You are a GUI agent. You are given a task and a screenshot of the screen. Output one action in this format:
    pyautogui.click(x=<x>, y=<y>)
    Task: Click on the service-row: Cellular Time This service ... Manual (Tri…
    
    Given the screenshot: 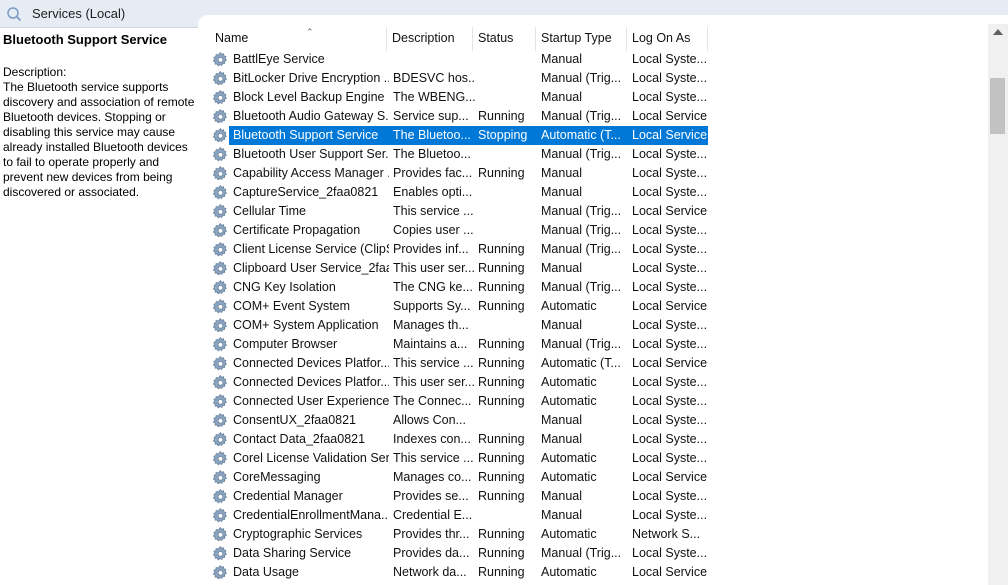 What is the action you would take?
    pyautogui.click(x=459, y=211)
    